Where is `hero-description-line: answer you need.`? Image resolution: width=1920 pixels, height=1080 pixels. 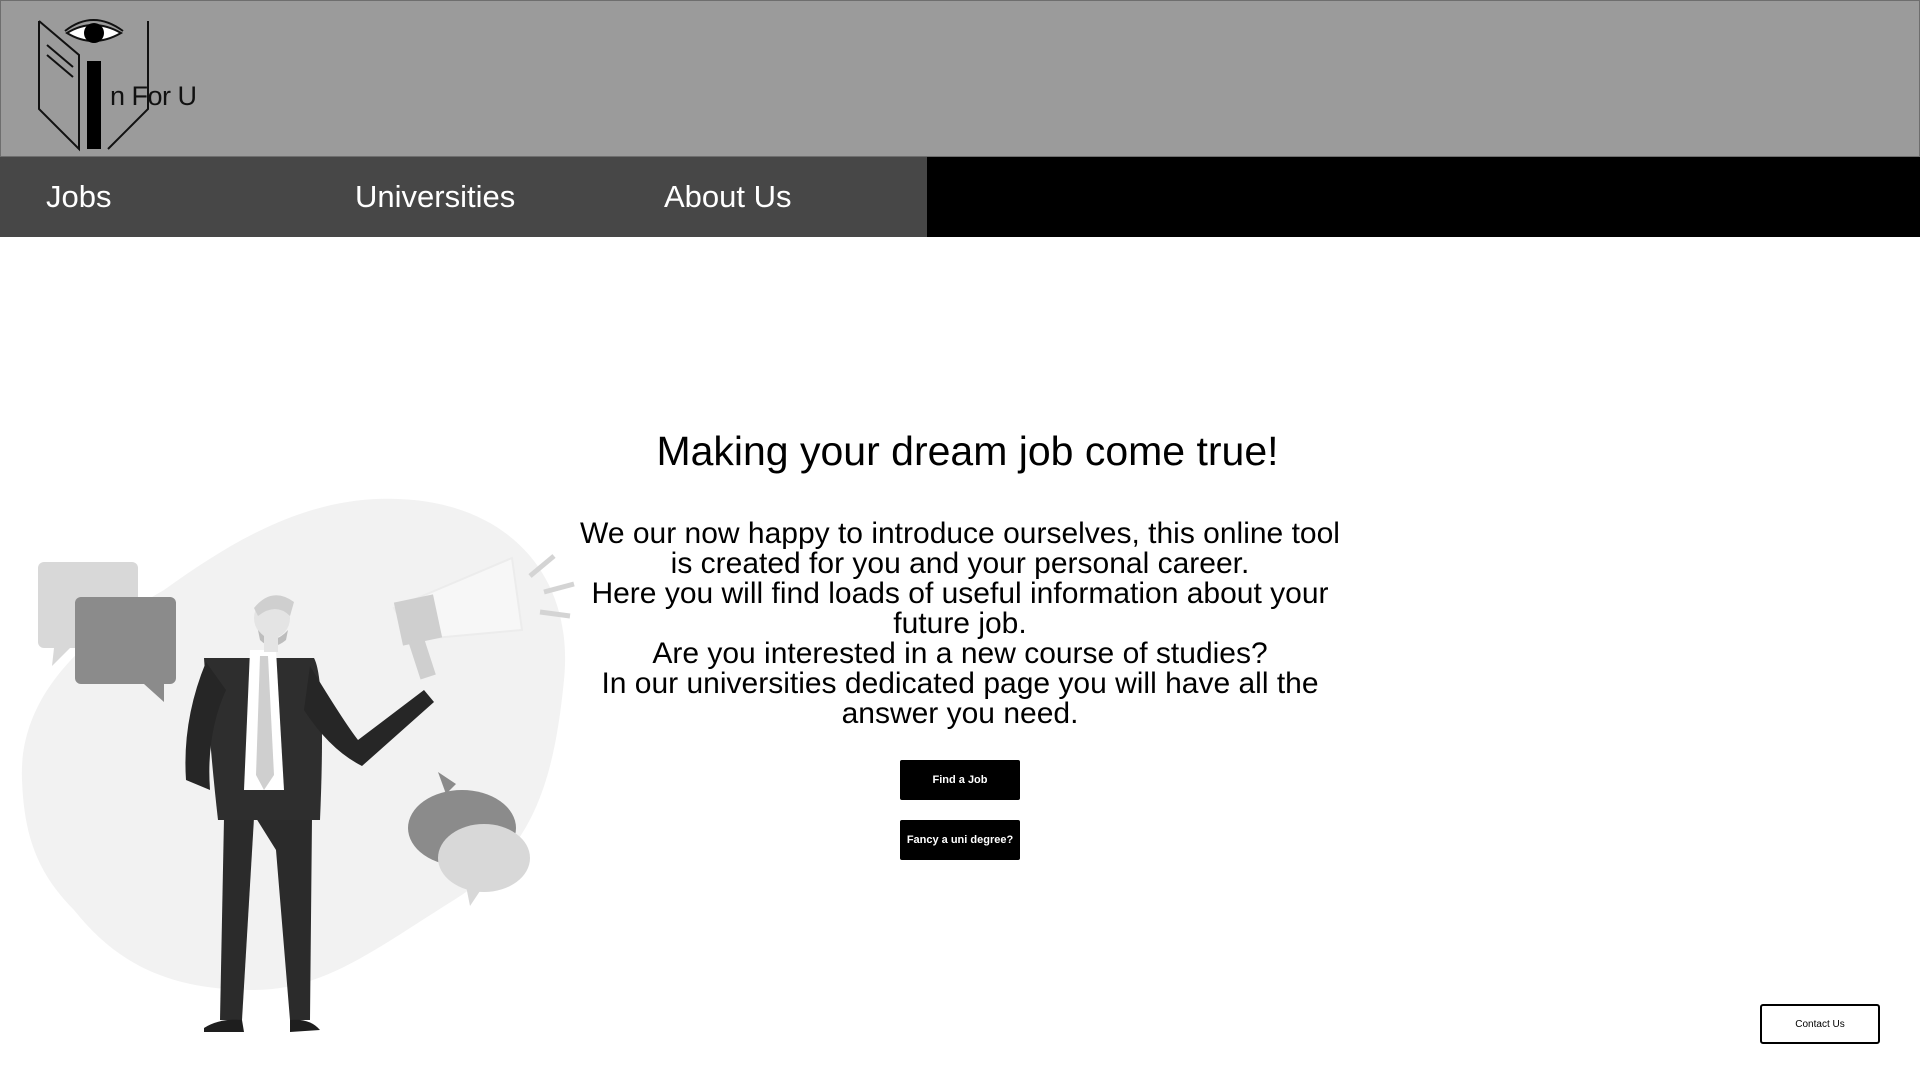
hero-description-line: answer you need. is located at coordinates (960, 713).